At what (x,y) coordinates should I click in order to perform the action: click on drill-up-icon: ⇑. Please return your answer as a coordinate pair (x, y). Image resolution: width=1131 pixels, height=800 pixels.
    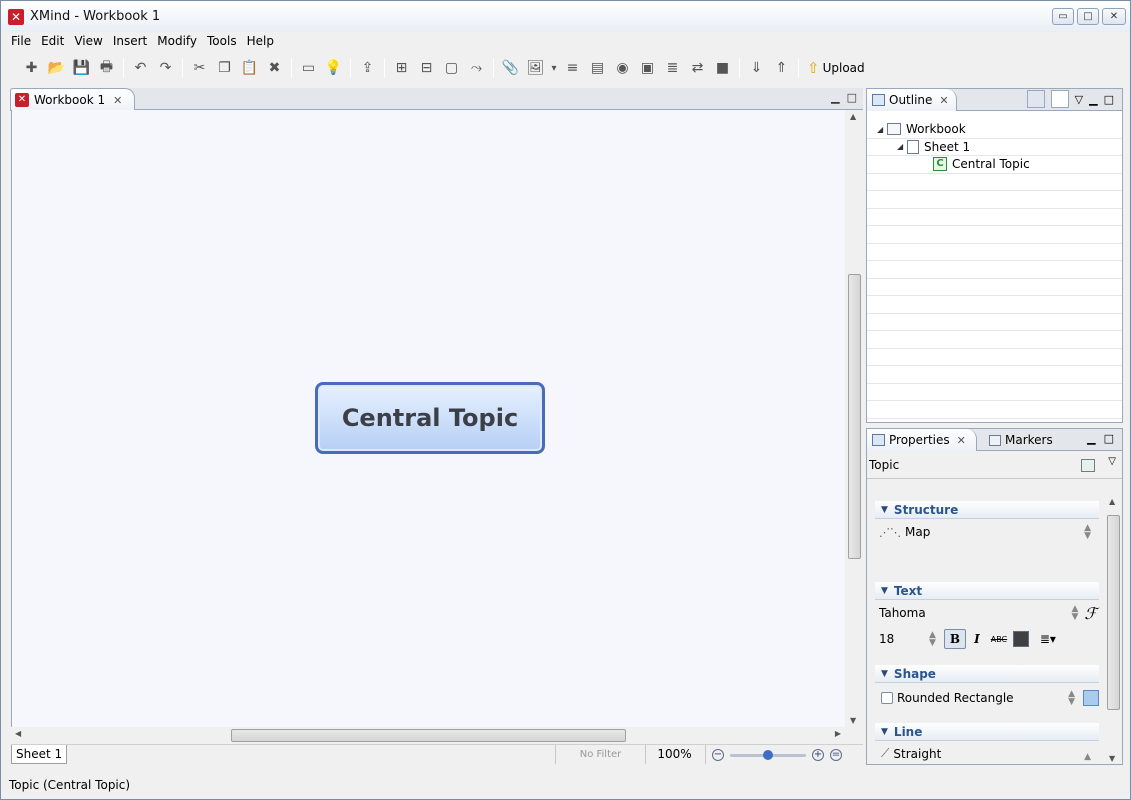
    Looking at the image, I should click on (781, 68).